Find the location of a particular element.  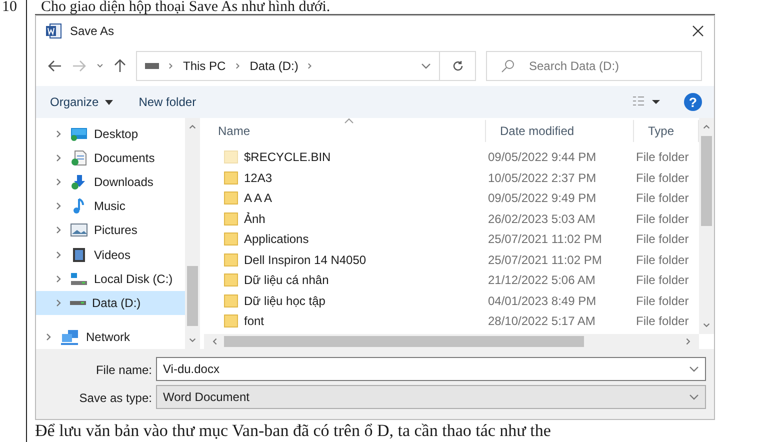

help-button: ? is located at coordinates (693, 102).